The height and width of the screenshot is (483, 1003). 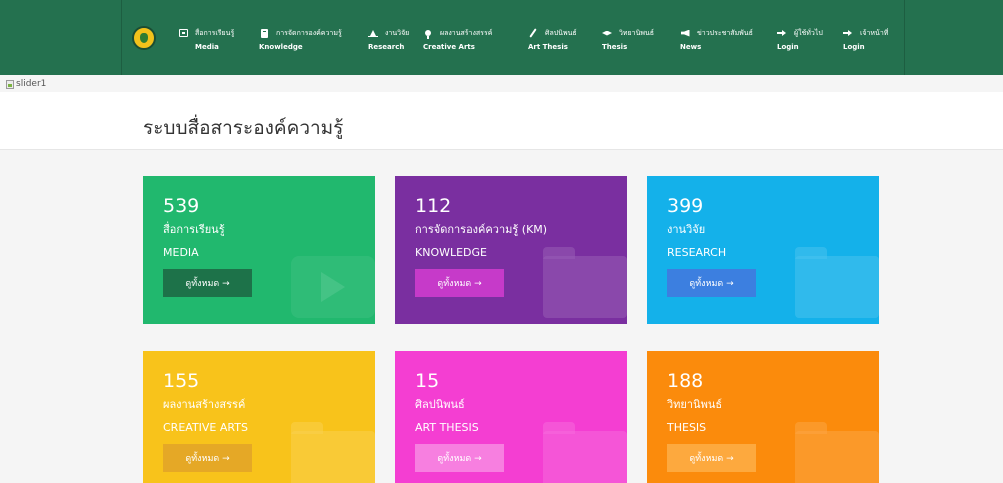 I want to click on card-count: 112, so click(x=433, y=206).